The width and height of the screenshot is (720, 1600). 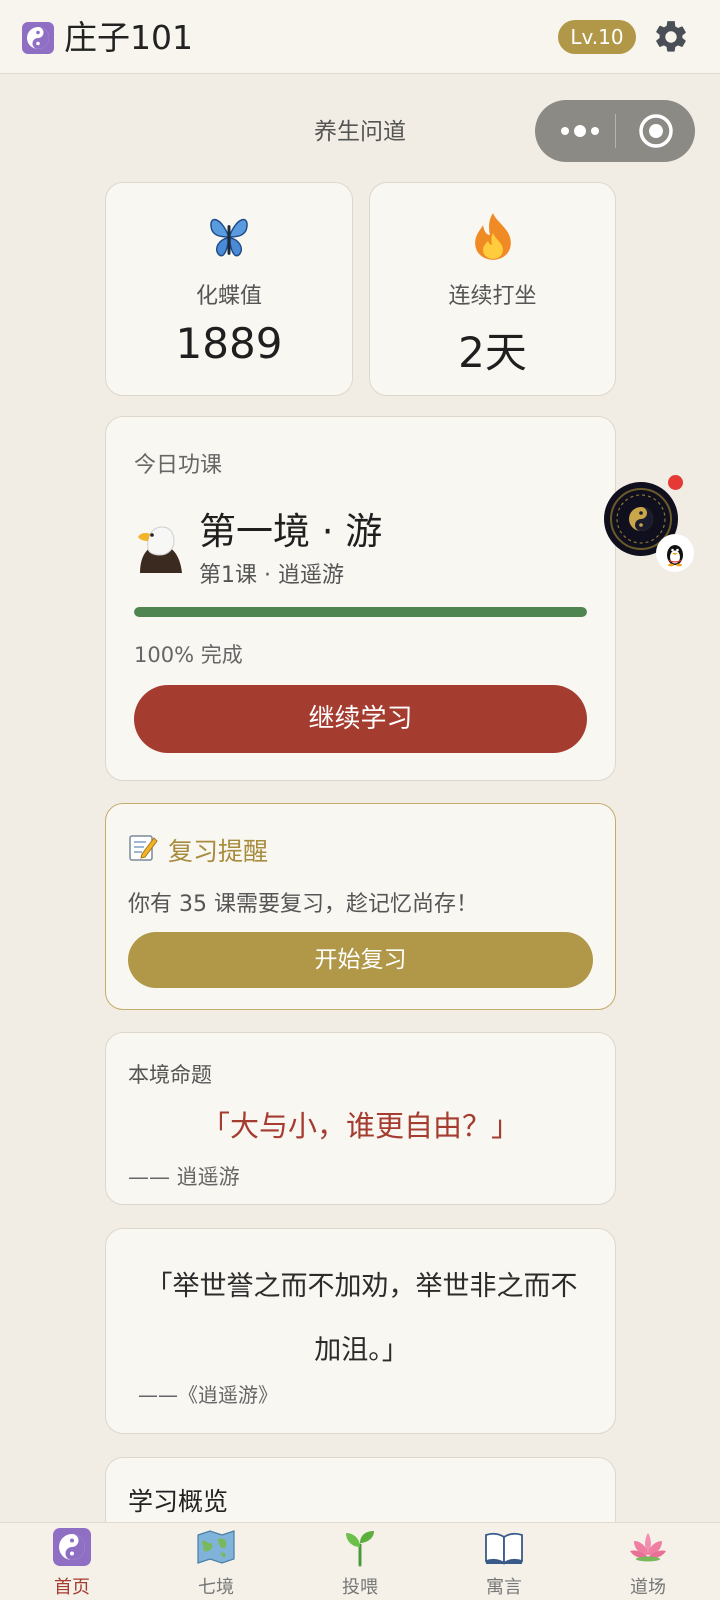 I want to click on app-title: 庄子101, so click(x=128, y=37).